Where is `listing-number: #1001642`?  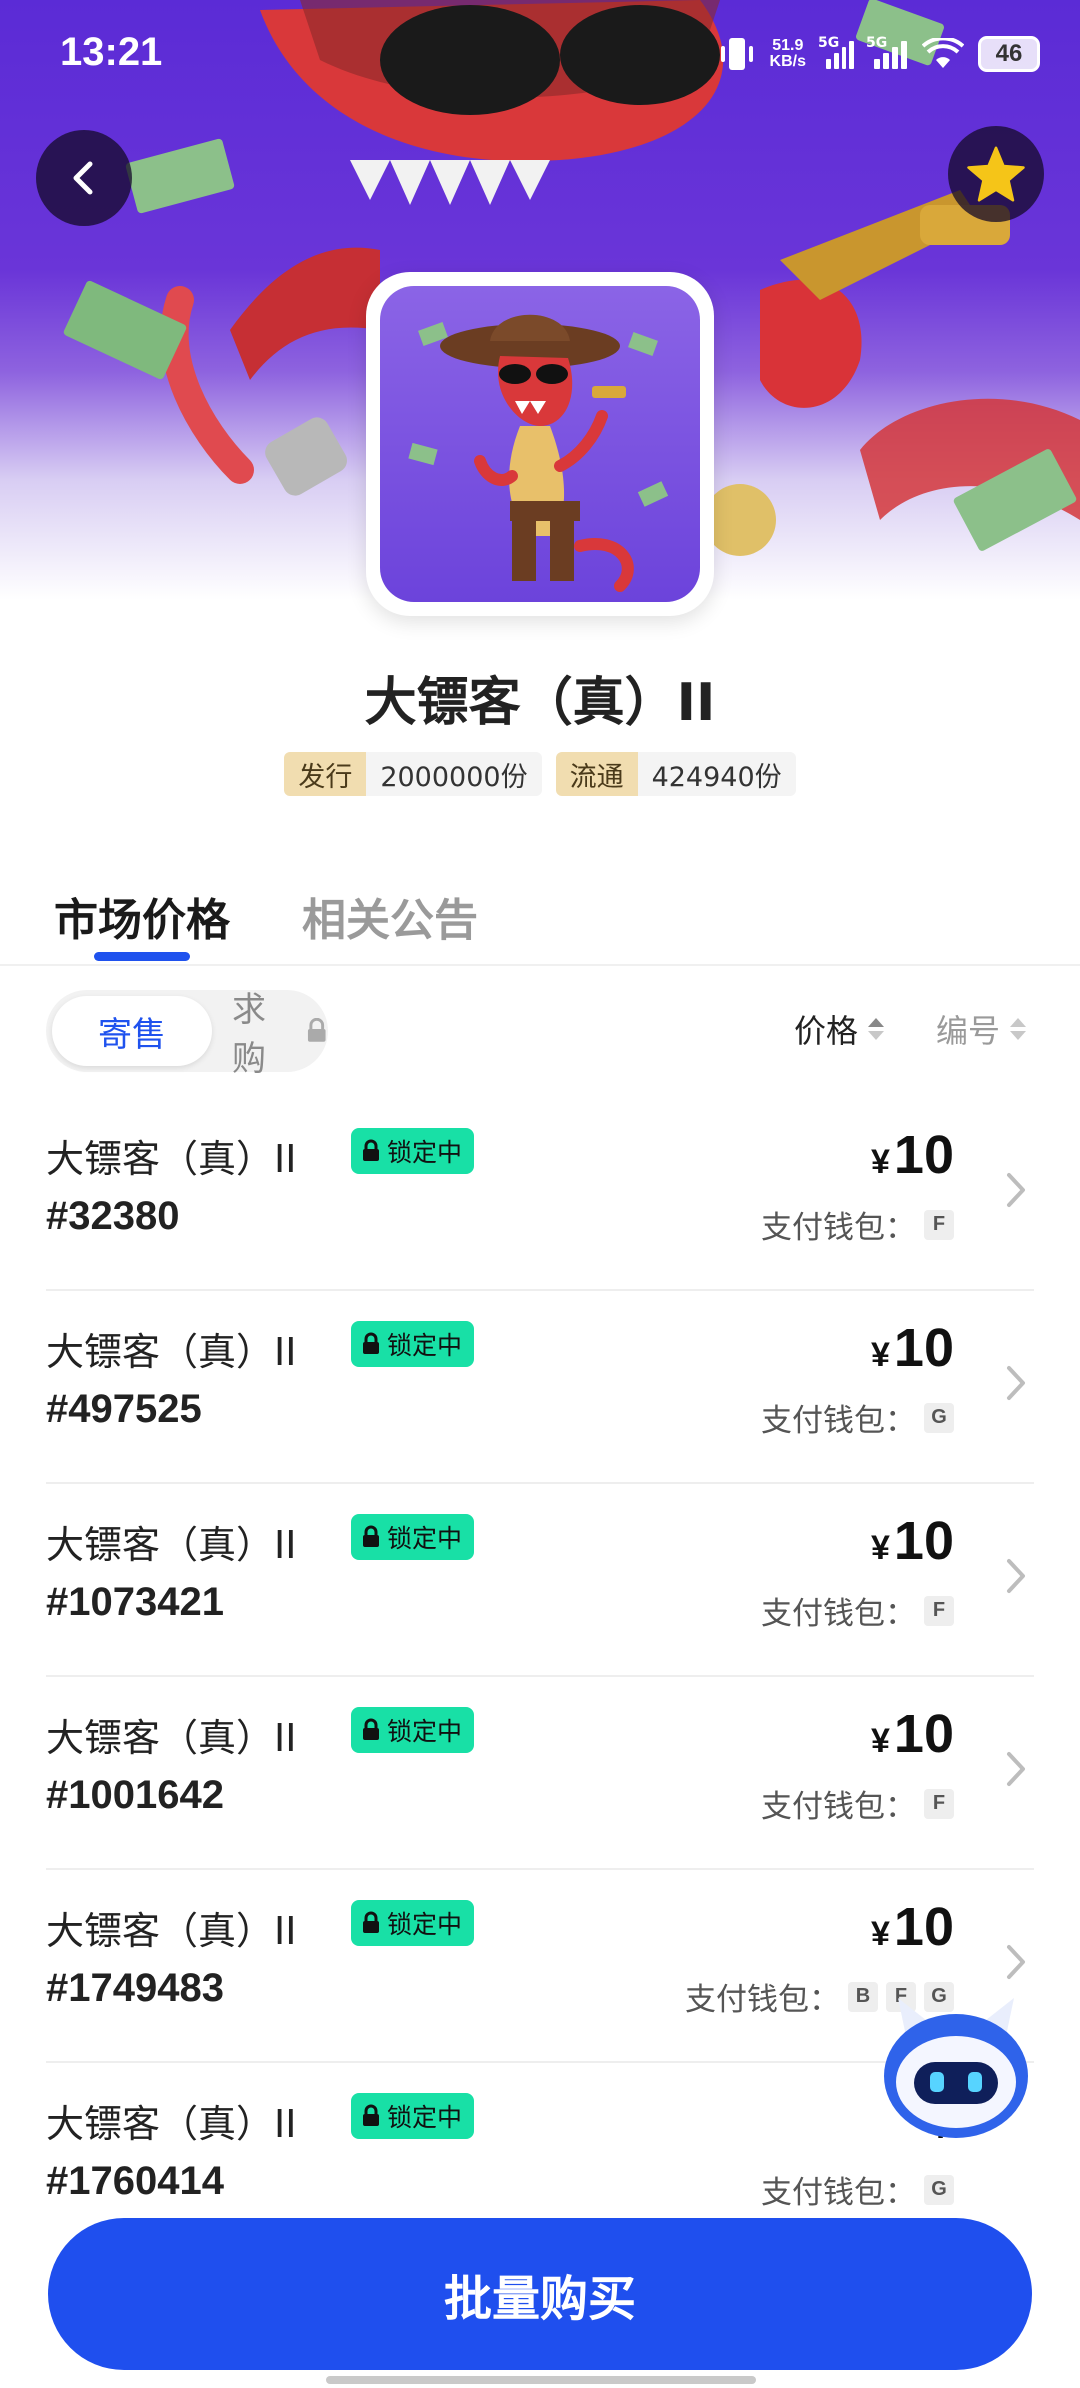 listing-number: #1001642 is located at coordinates (135, 1795).